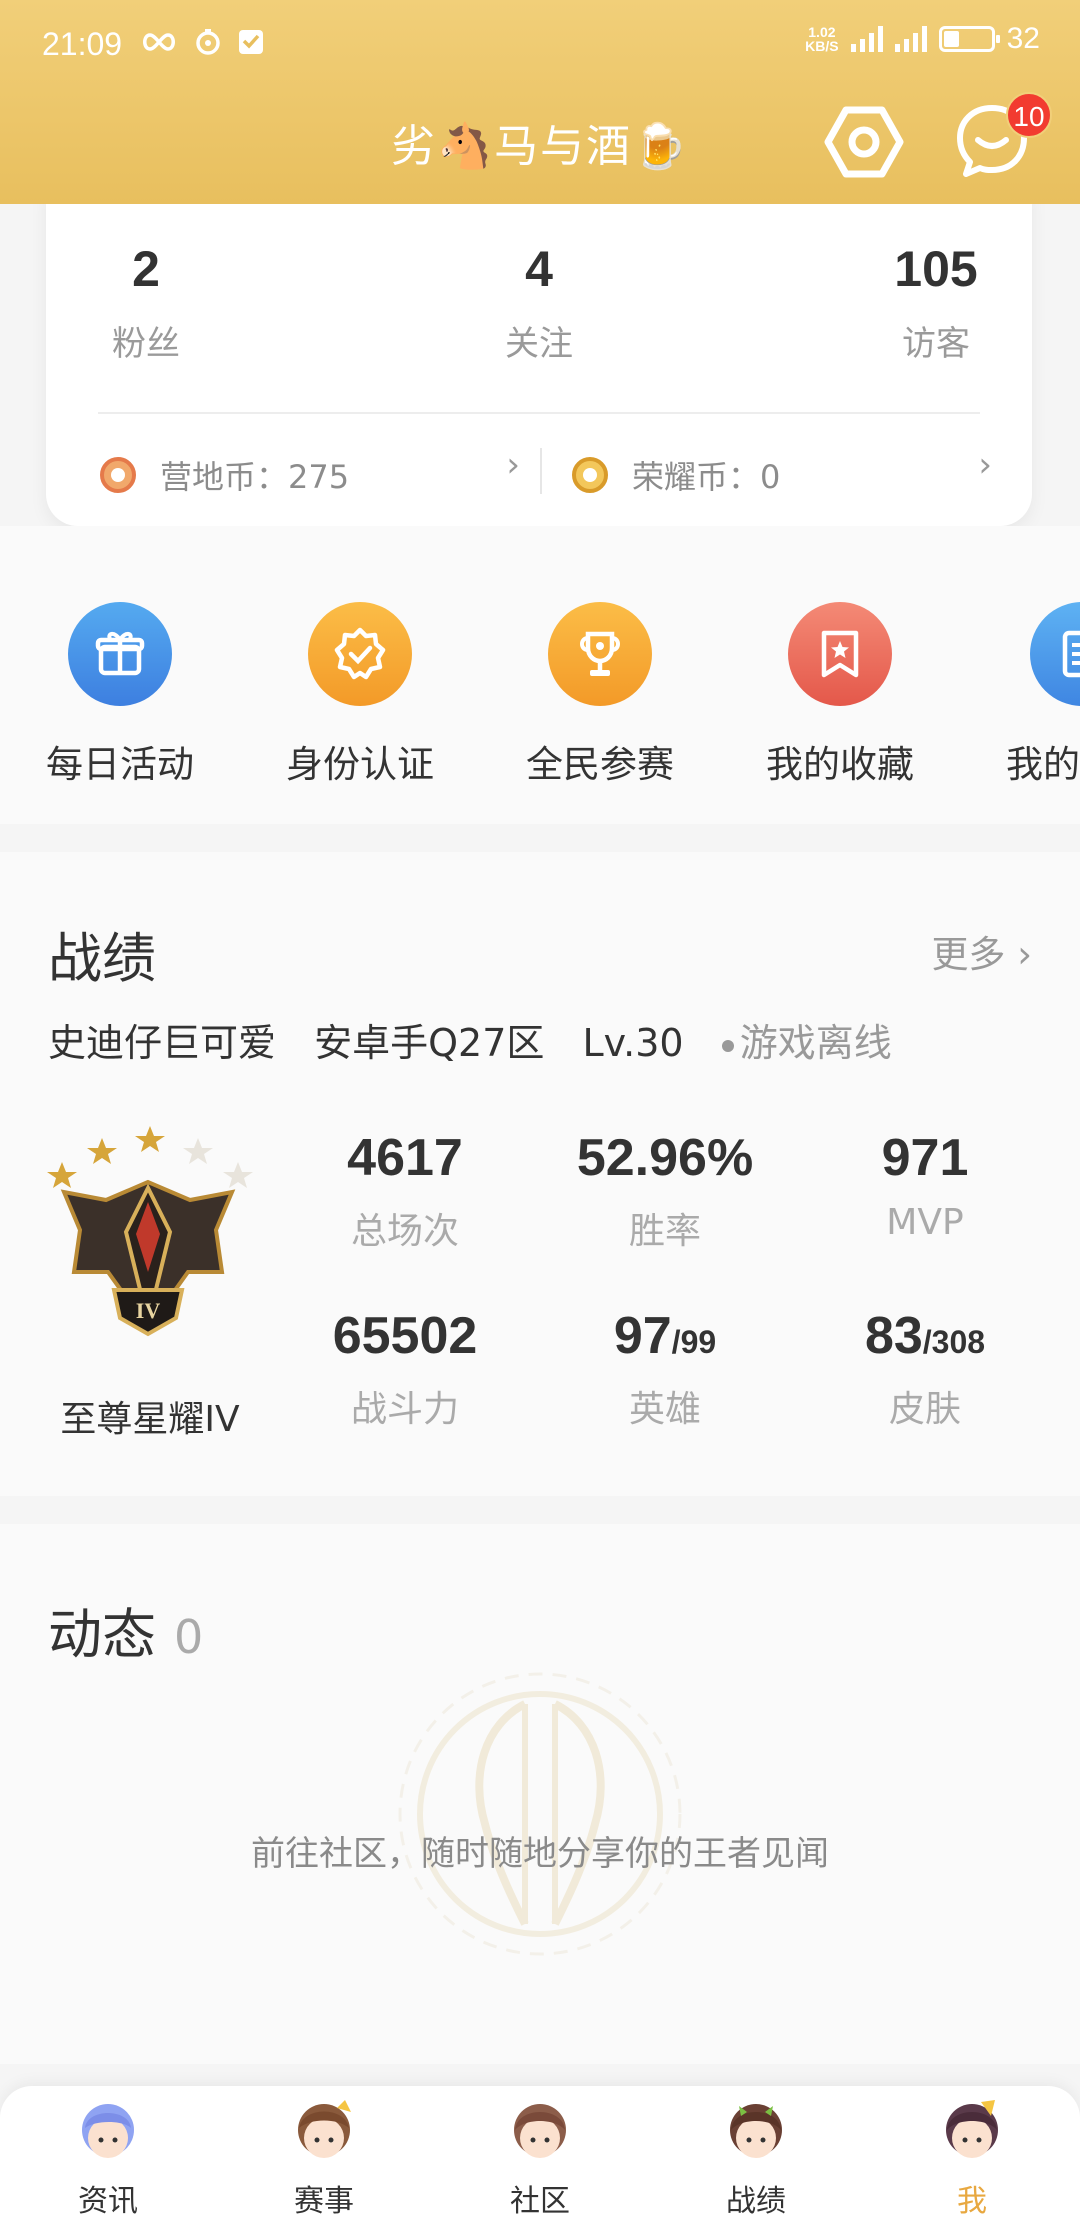  I want to click on honor-coin-row: 荣耀币：0 ›, so click(782, 475).